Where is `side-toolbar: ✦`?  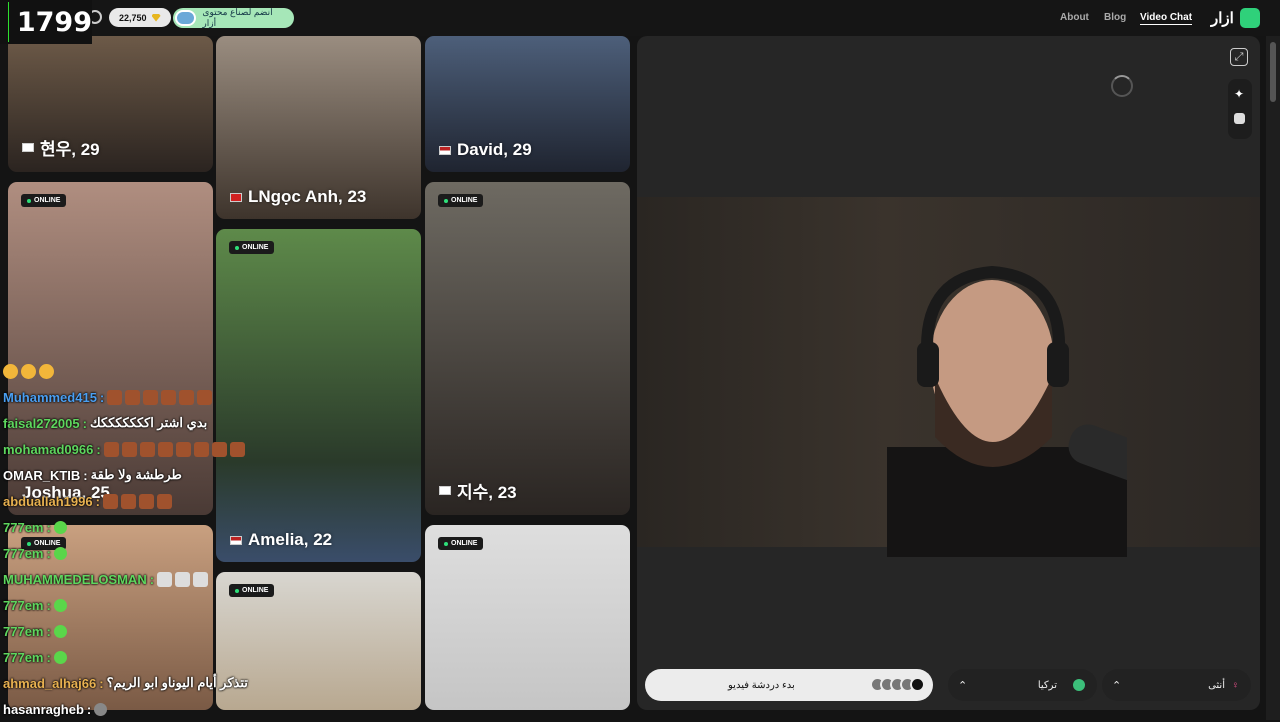
side-toolbar: ✦ is located at coordinates (1240, 109).